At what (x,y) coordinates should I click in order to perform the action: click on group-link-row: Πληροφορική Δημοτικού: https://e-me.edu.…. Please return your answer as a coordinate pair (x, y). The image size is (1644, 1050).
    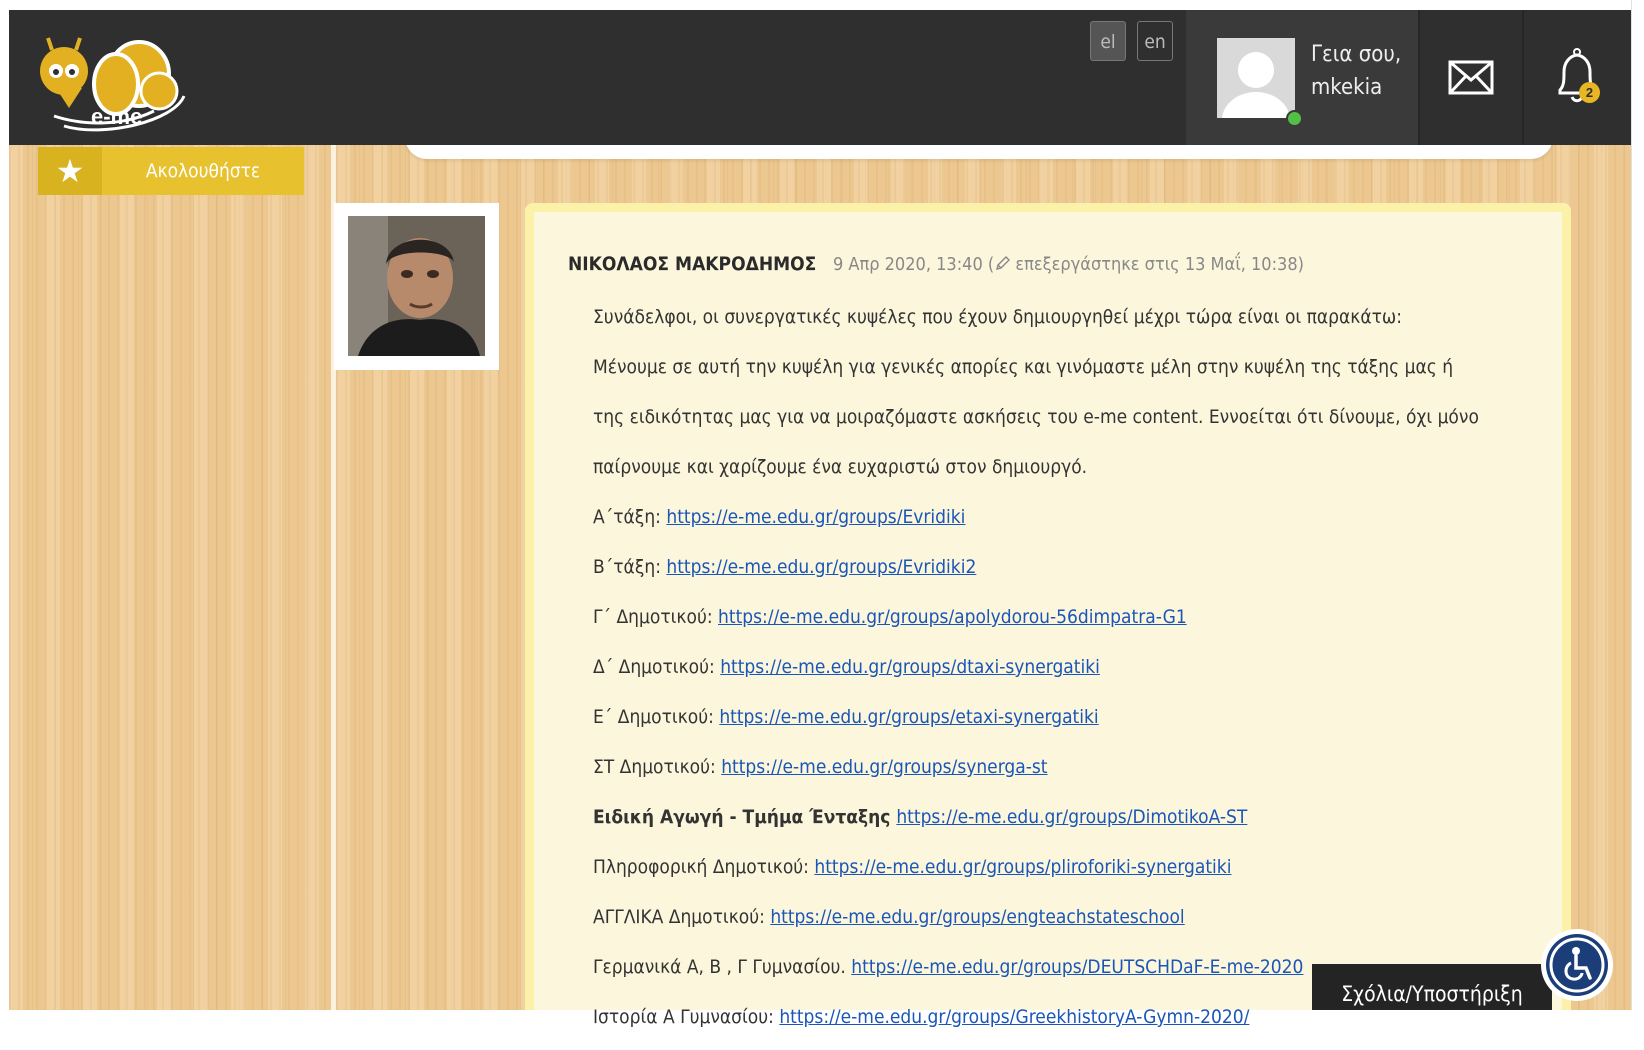
    Looking at the image, I should click on (1073, 875).